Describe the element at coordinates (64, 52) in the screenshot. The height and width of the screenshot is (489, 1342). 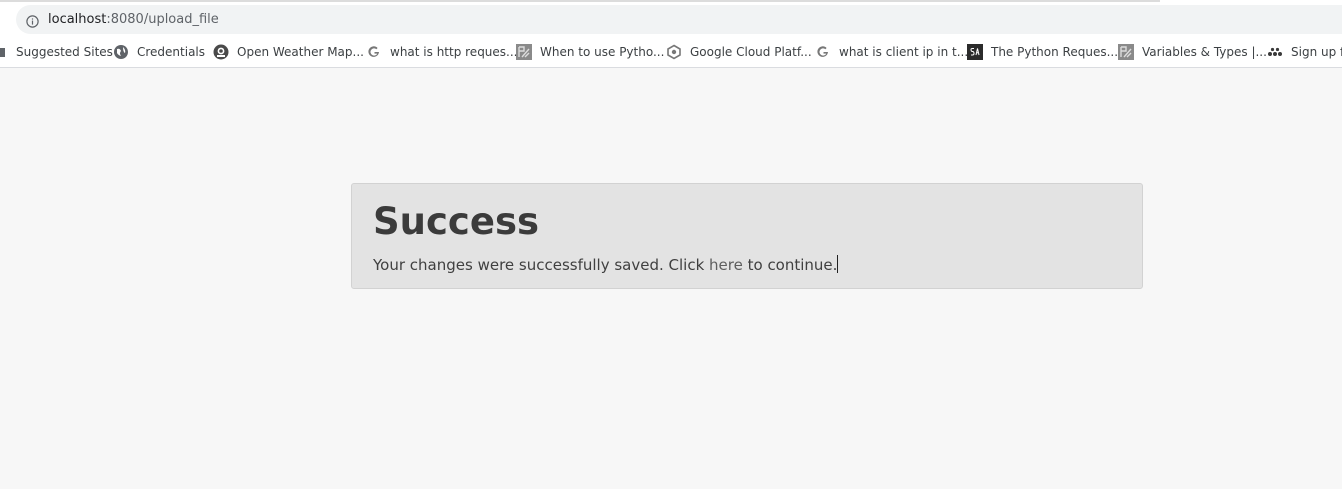
I see `bookmark-label: Suggested Sites` at that location.